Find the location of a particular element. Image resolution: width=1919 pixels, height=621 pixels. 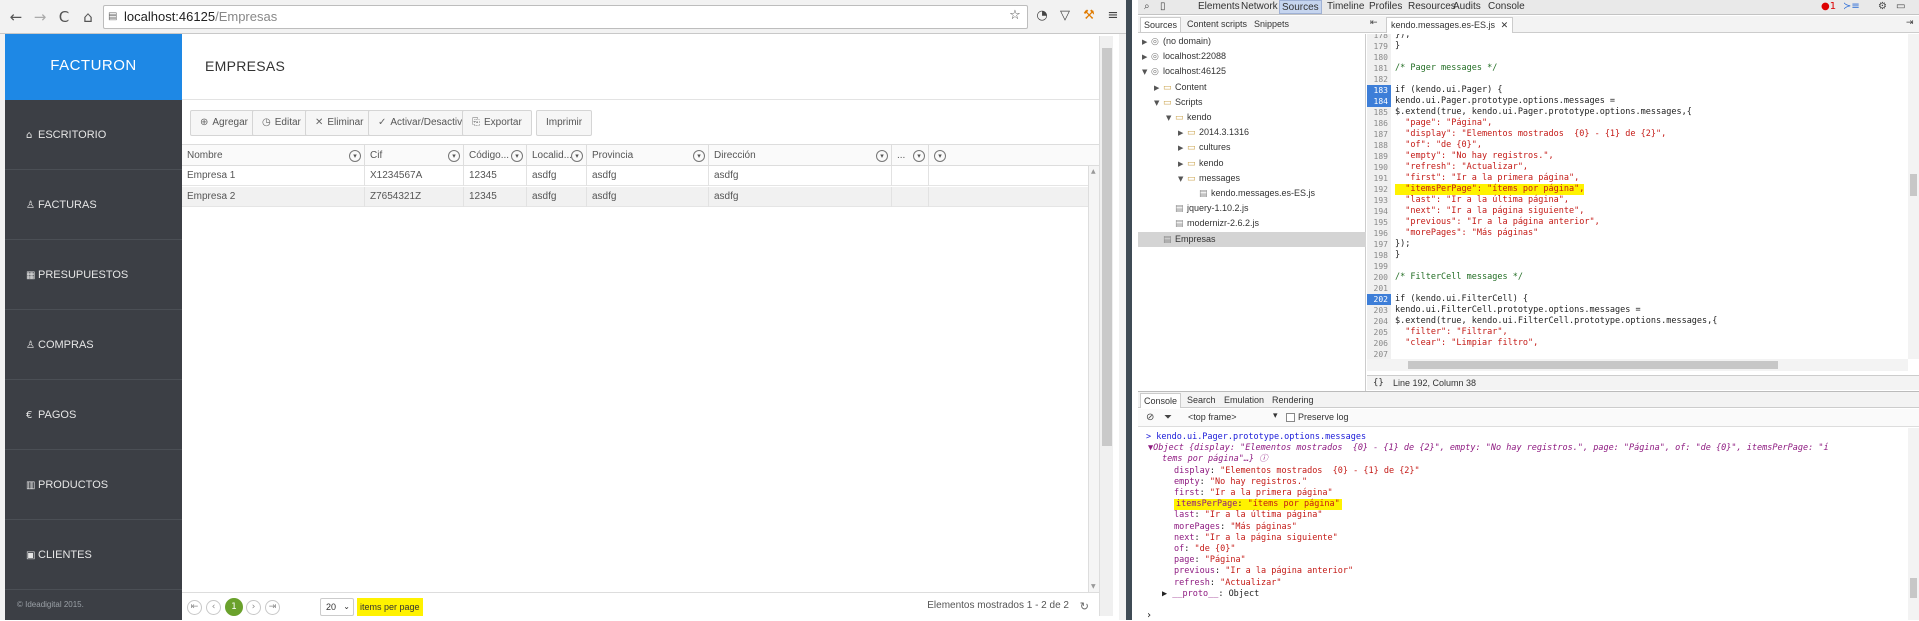

tree-node: ▶ ▭ cultures is located at coordinates (1184, 147).